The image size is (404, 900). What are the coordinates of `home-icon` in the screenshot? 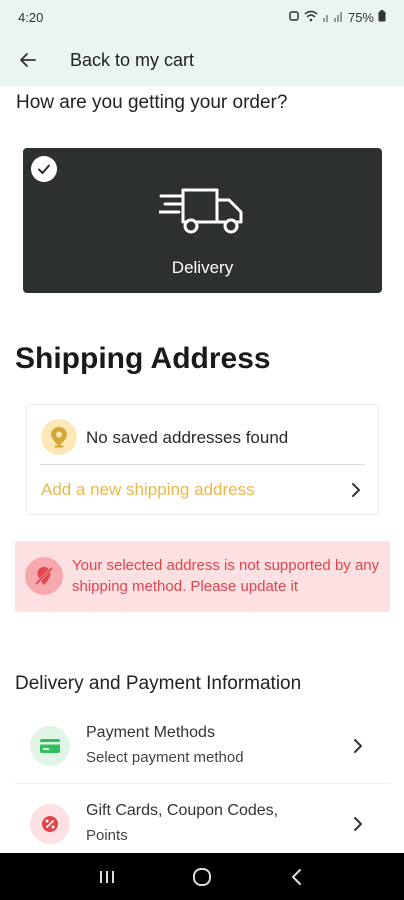 It's located at (201, 876).